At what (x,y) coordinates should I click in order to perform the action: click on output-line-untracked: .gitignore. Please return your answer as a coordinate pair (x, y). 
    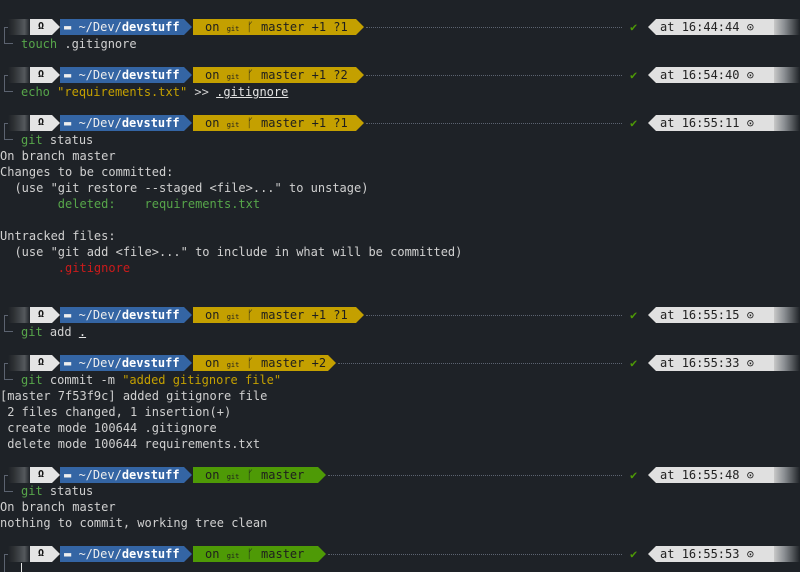
    Looking at the image, I should click on (65, 268).